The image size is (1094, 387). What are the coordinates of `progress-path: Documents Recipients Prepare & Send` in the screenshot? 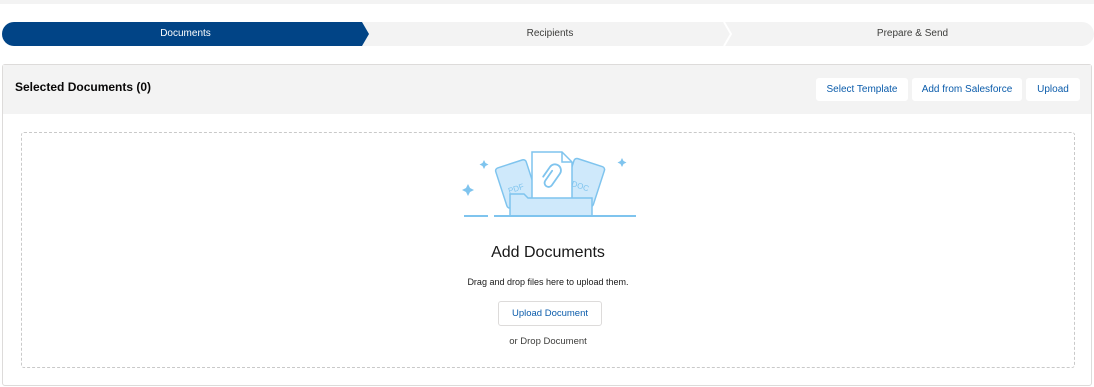 It's located at (548, 34).